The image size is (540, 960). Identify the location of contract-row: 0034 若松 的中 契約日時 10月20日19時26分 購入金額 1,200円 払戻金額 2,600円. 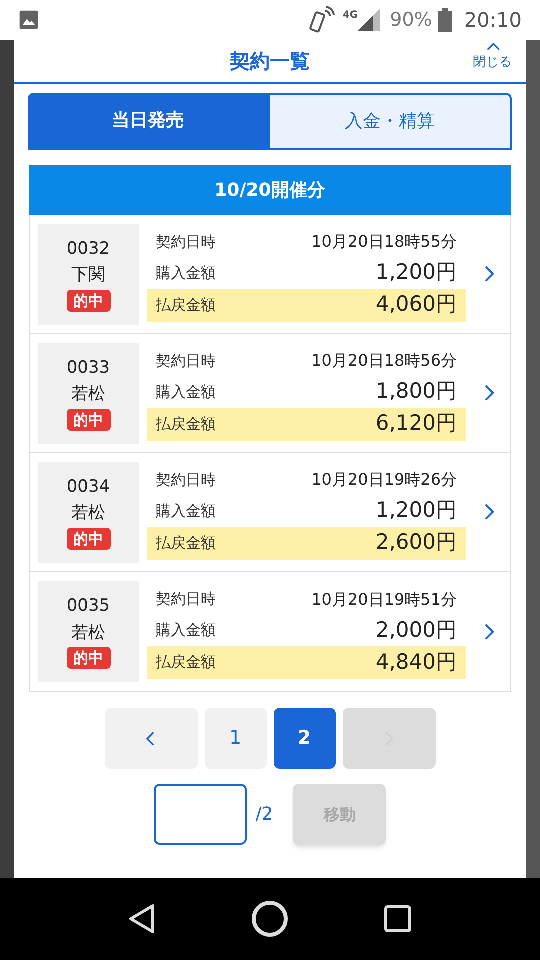
(270, 512).